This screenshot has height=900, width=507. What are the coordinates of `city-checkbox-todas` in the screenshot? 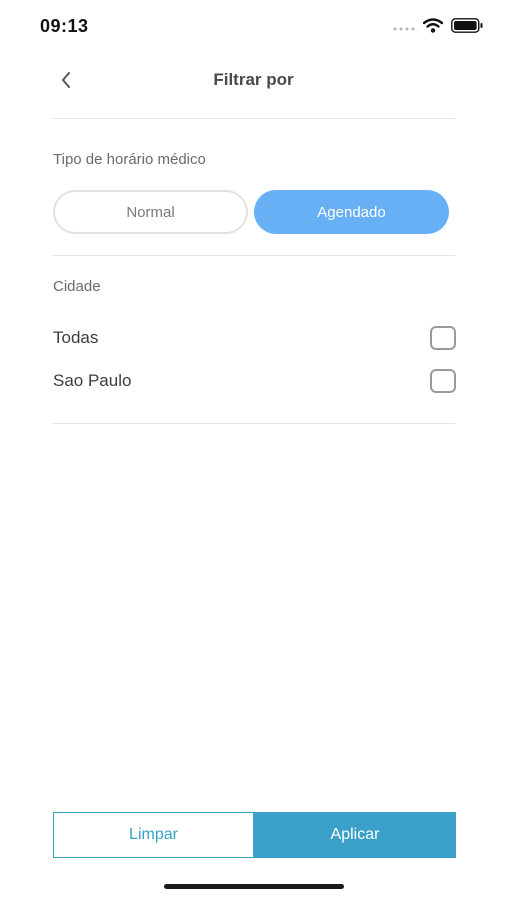 It's located at (443, 338).